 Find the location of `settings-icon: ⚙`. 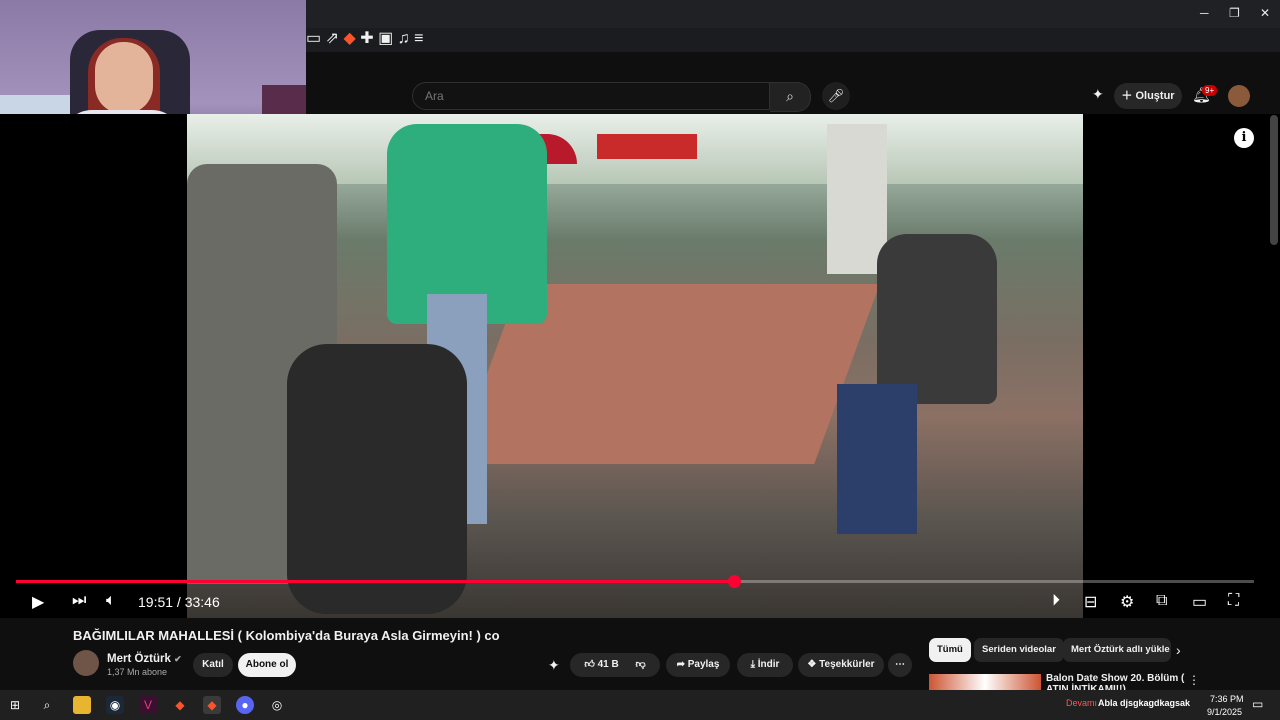

settings-icon: ⚙ is located at coordinates (1127, 602).